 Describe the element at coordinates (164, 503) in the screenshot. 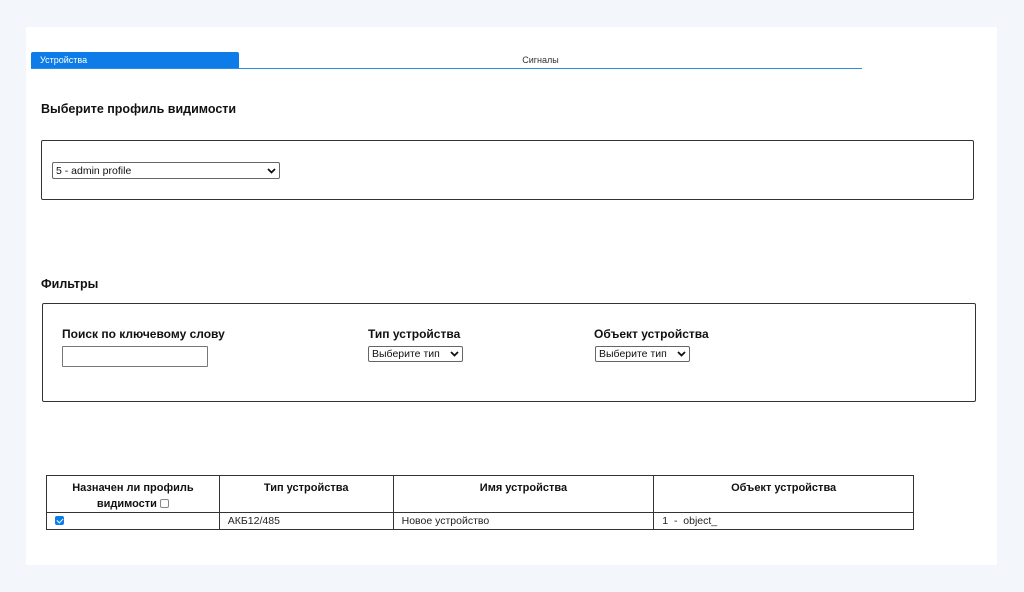

I see `select-all-checkbox` at that location.